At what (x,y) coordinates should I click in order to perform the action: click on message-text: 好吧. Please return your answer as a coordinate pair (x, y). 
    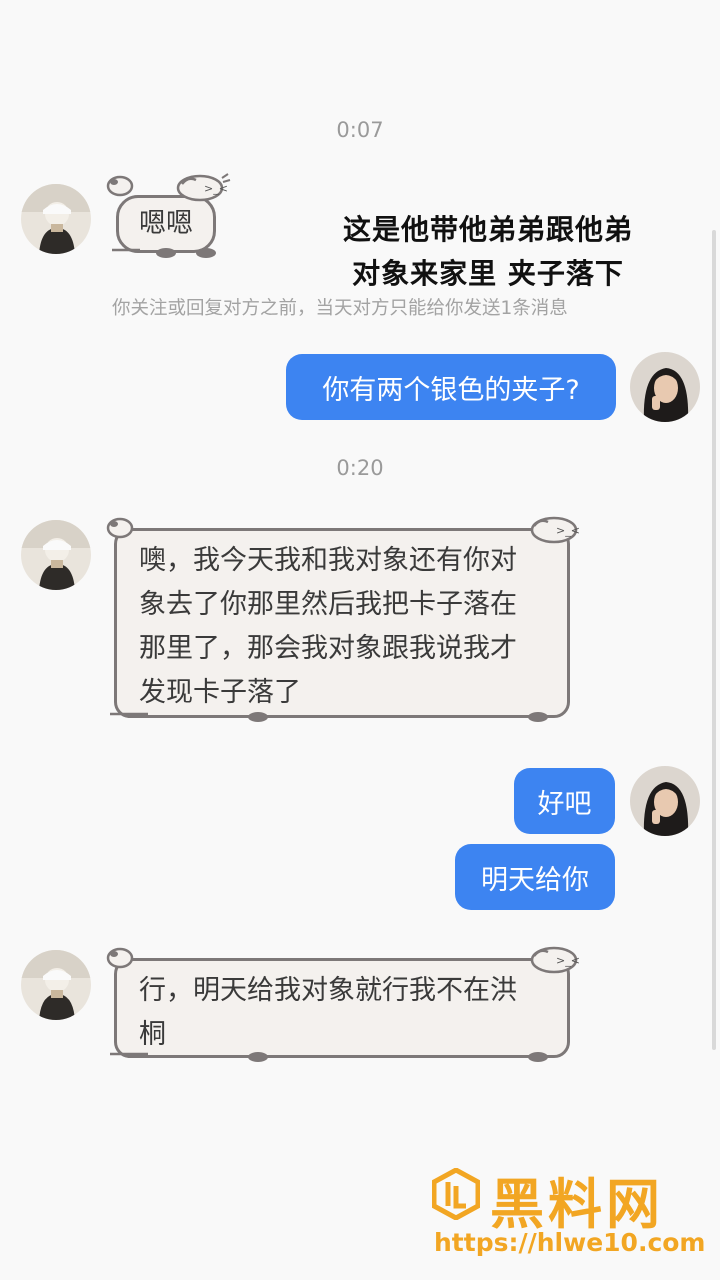
    Looking at the image, I should click on (564, 804).